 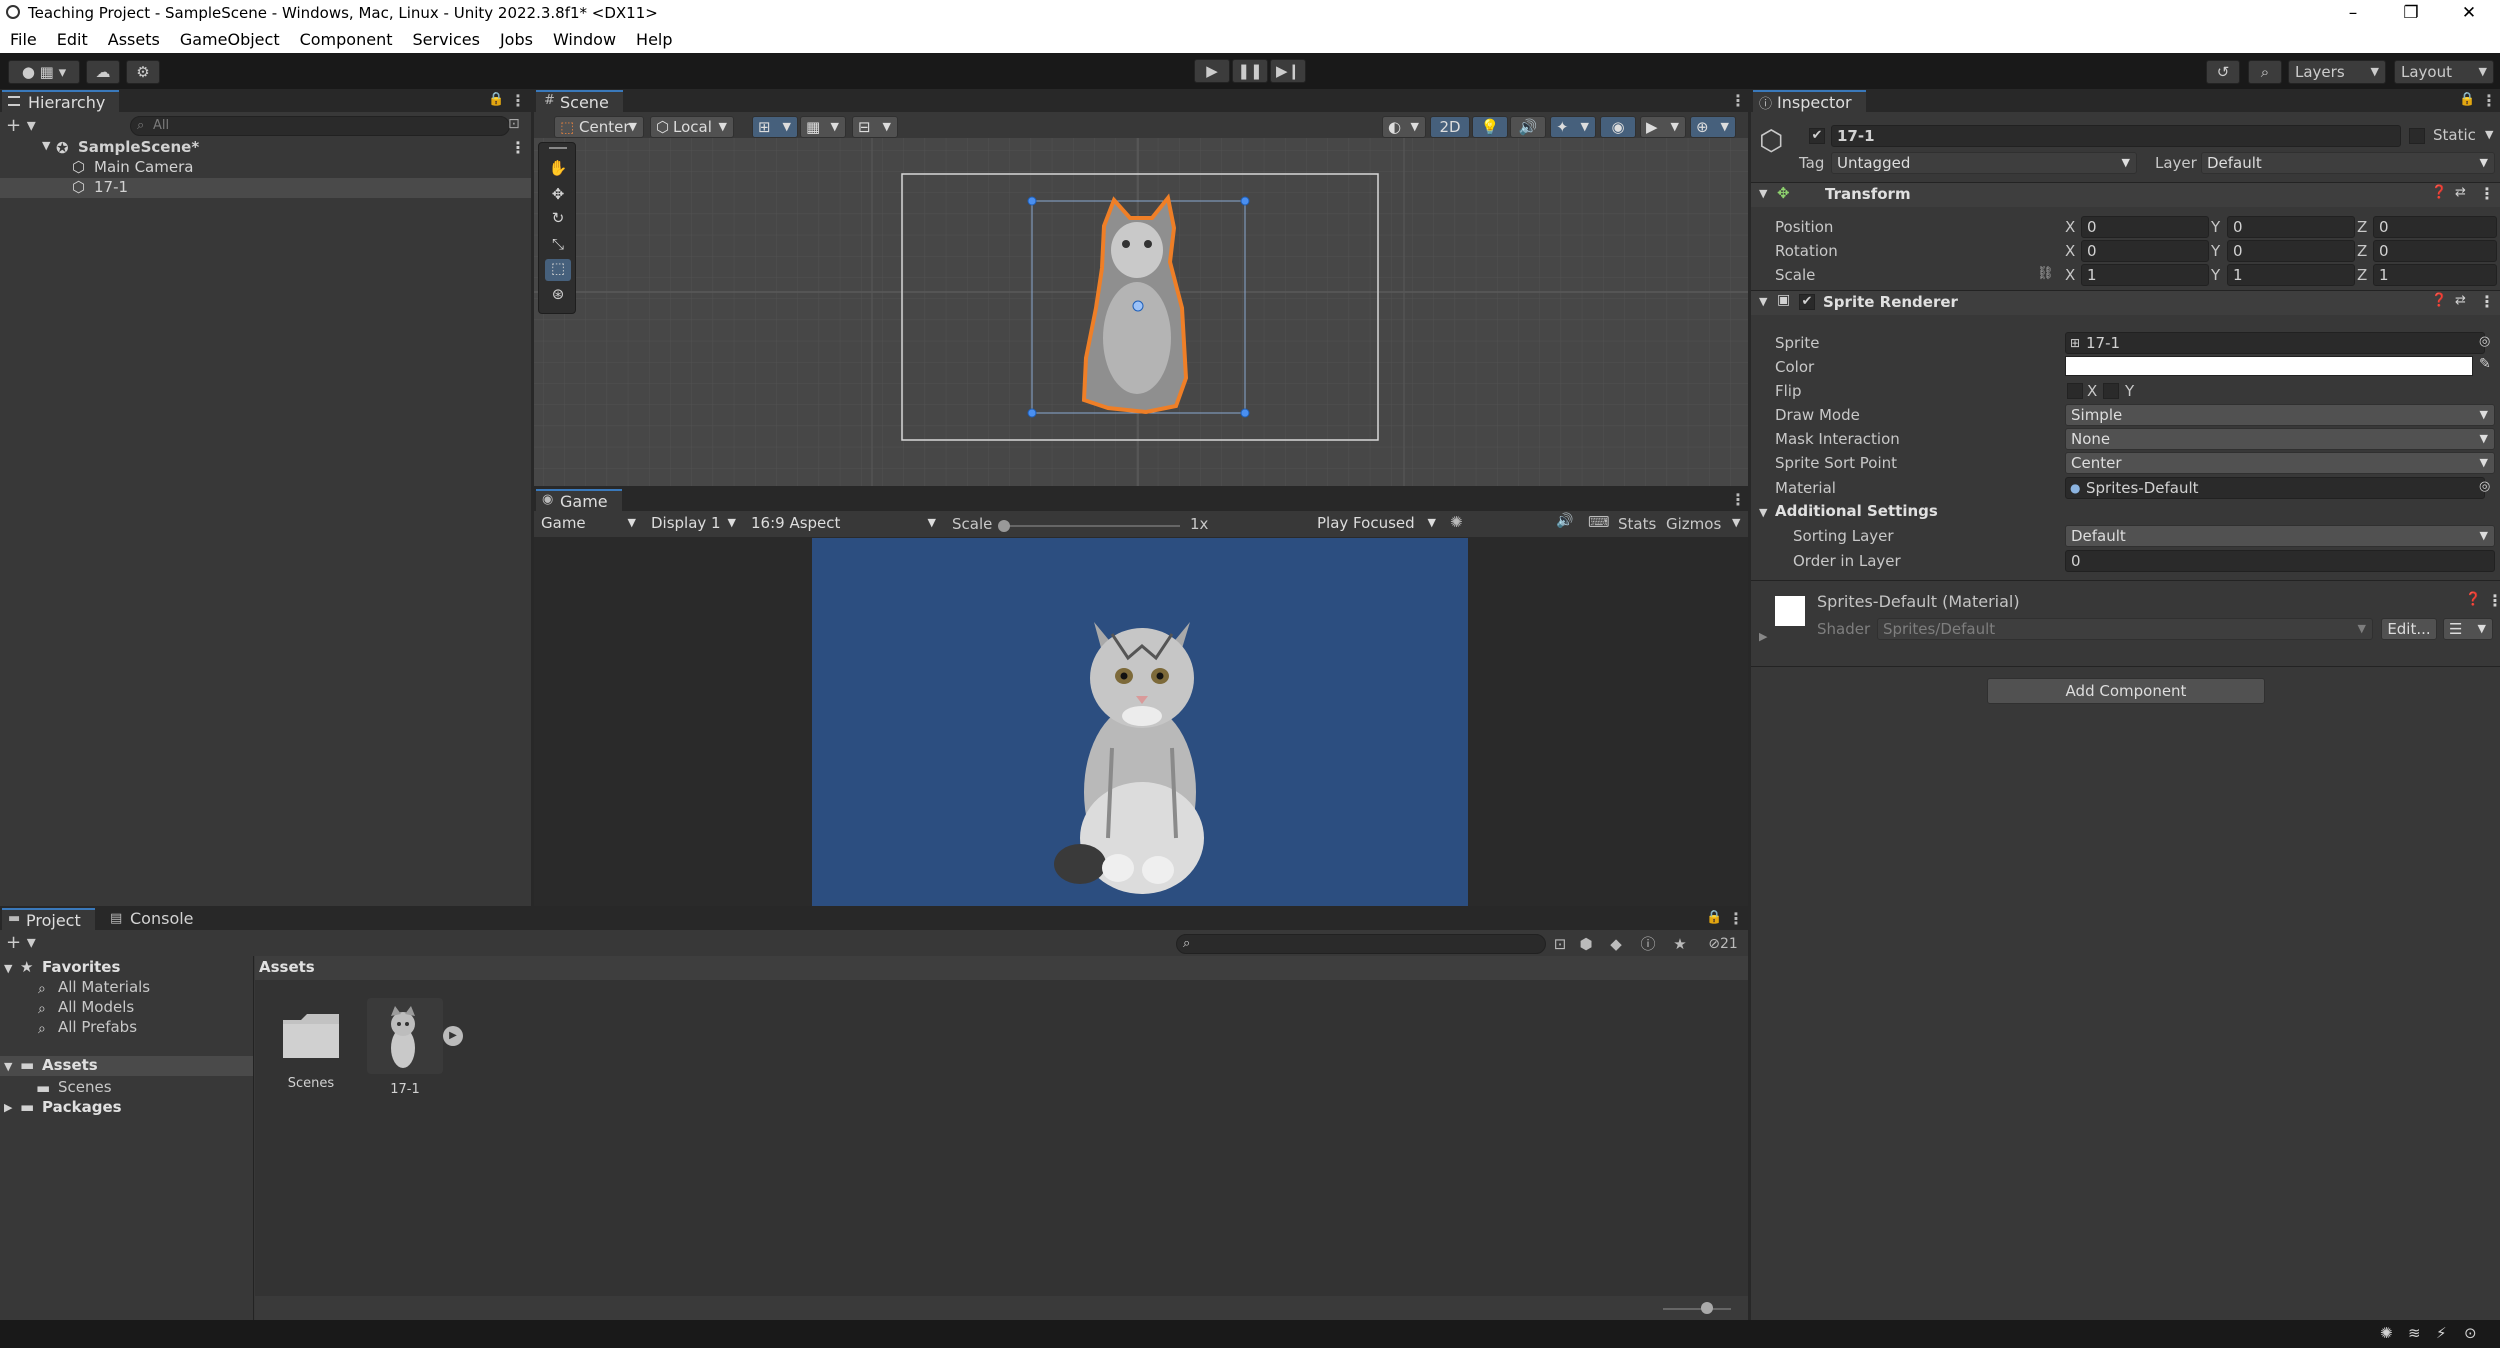 What do you see at coordinates (320, 126) in the screenshot?
I see `hierarchy-search-input: ⌕ All` at bounding box center [320, 126].